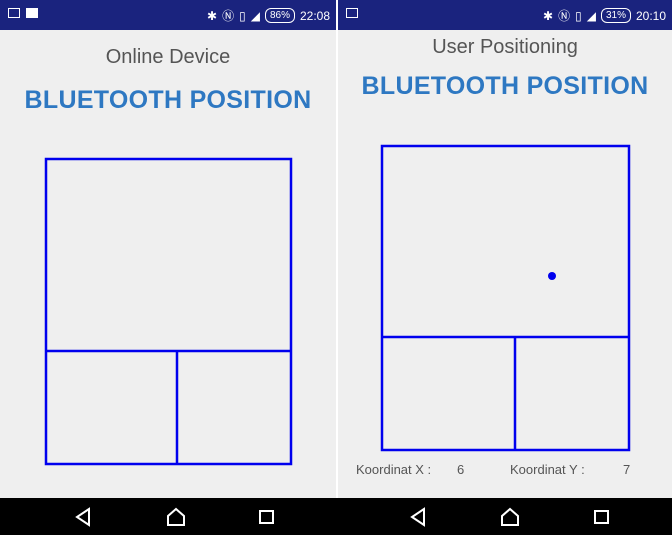  I want to click on status-bar: ✱ Ⓝ ▯ ◢ 86% 22:08, so click(168, 15).